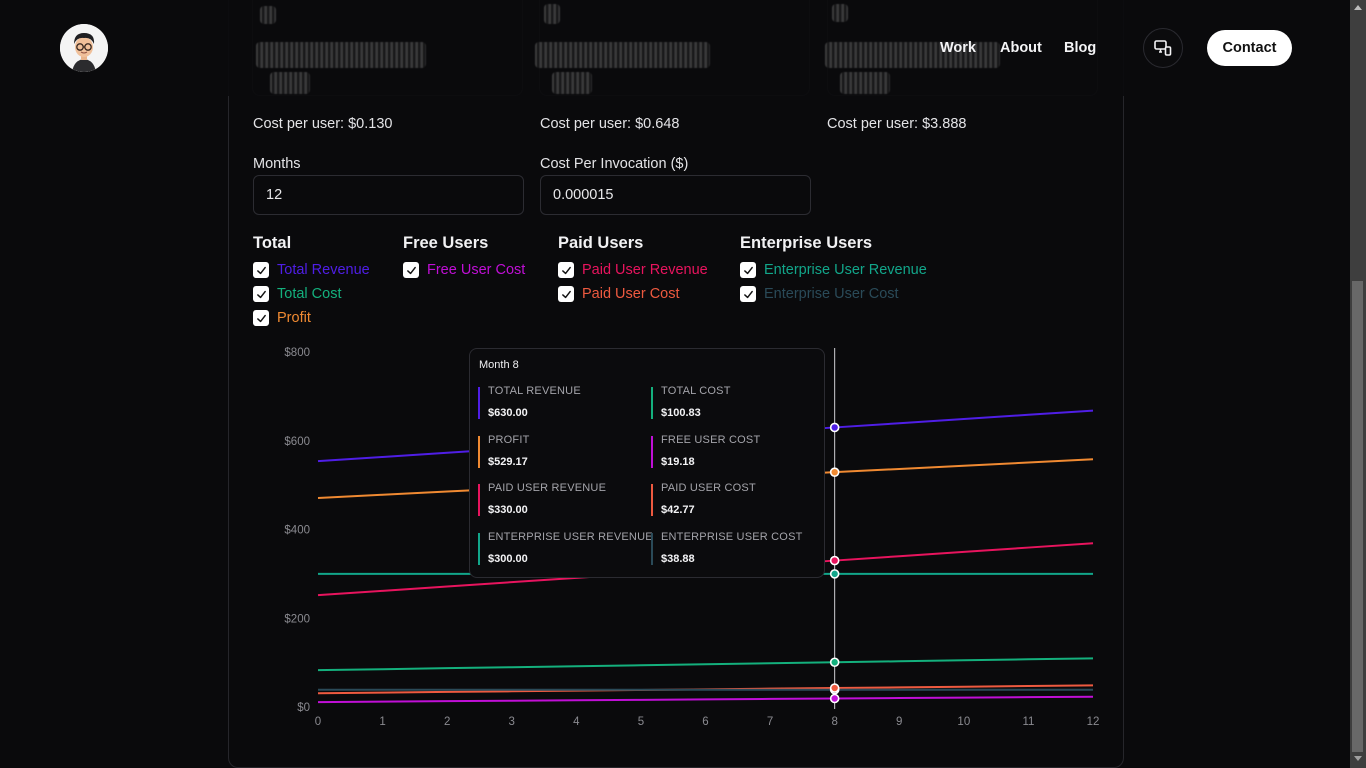  I want to click on nav-link-work: Work, so click(958, 48).